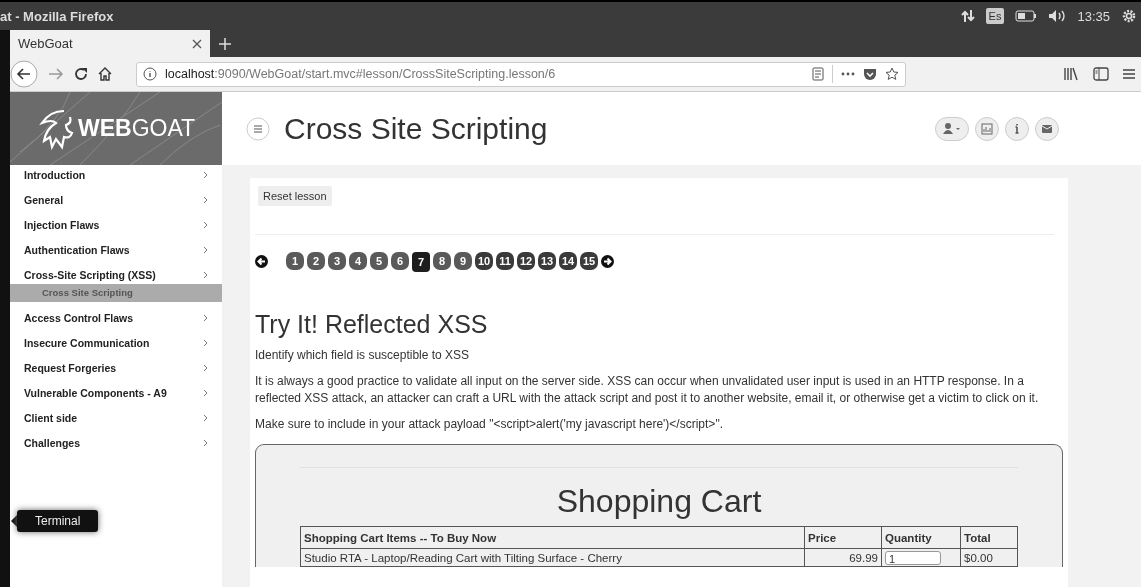  I want to click on column-header: Price, so click(843, 537).